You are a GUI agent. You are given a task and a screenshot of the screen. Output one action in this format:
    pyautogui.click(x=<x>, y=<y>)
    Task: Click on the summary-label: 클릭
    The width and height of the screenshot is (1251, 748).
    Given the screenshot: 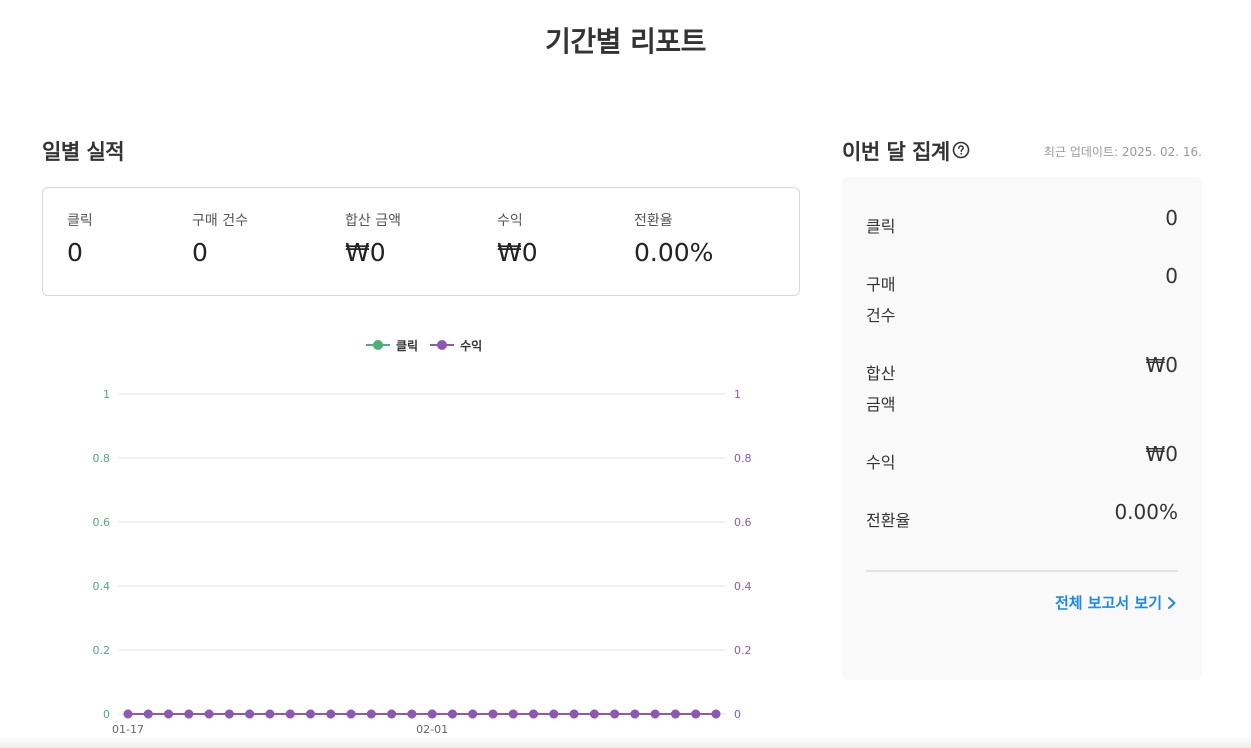 What is the action you would take?
    pyautogui.click(x=881, y=226)
    